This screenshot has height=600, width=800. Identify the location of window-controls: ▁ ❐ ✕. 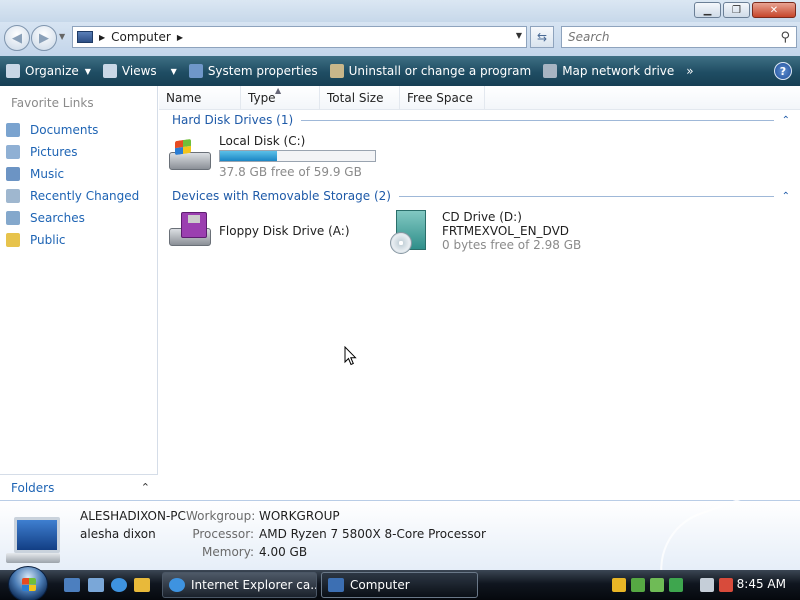
(745, 10).